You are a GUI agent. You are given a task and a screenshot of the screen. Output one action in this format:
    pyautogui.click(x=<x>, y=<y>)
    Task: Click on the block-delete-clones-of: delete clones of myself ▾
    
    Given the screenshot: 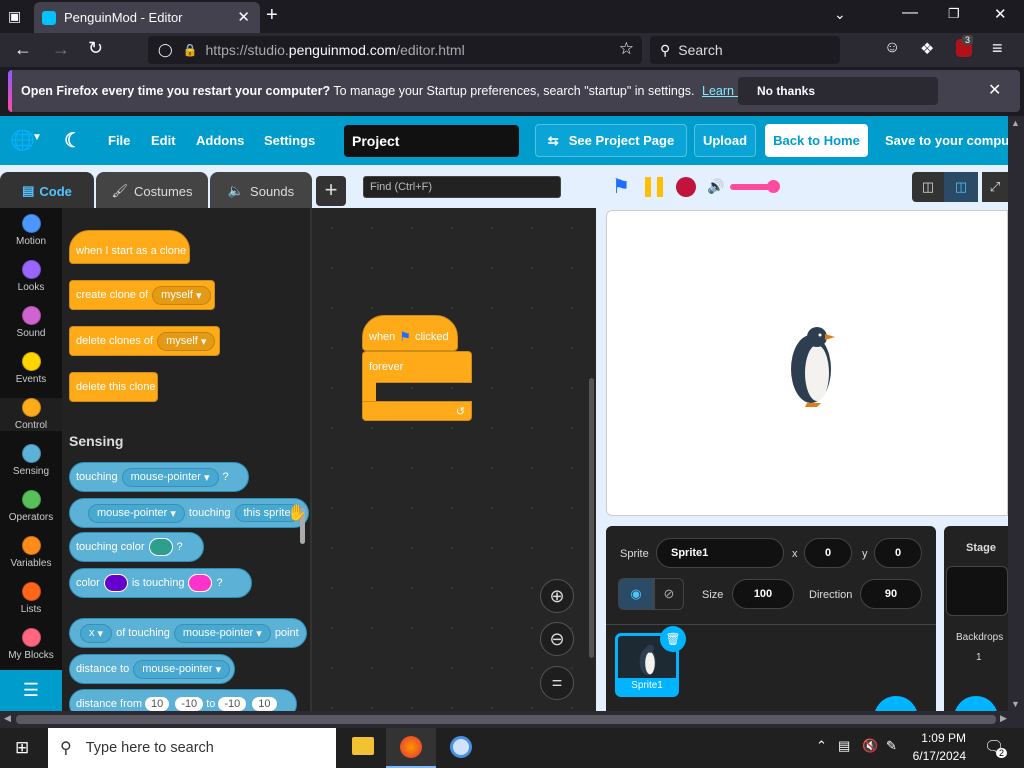 What is the action you would take?
    pyautogui.click(x=144, y=341)
    